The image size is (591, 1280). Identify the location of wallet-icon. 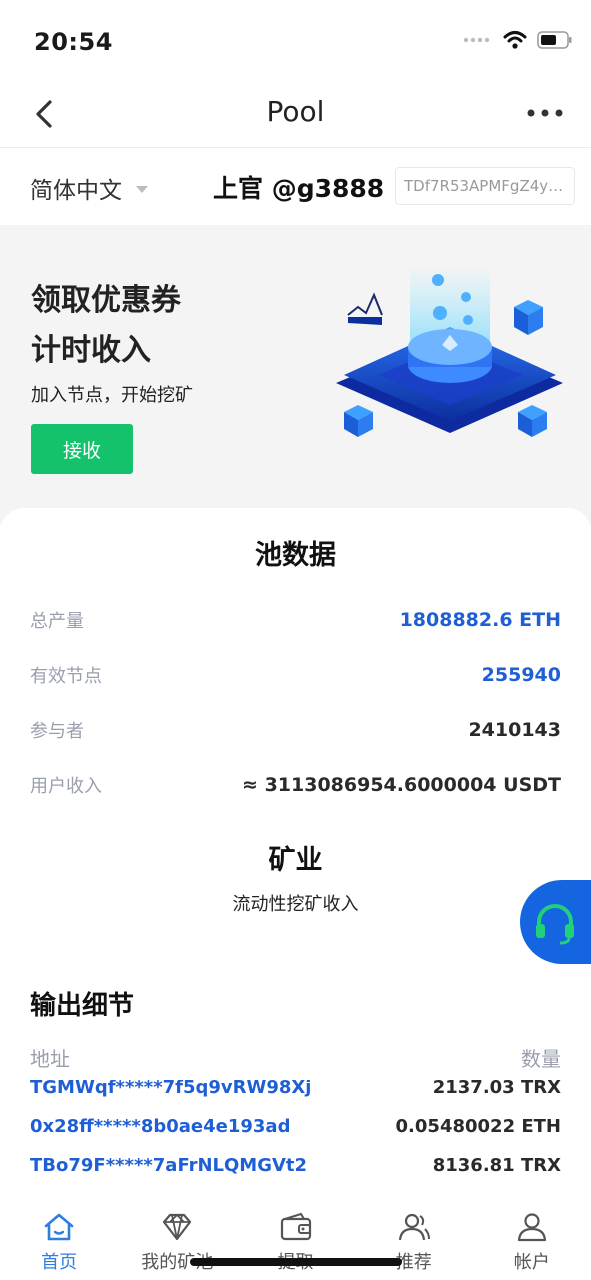
(295, 1226).